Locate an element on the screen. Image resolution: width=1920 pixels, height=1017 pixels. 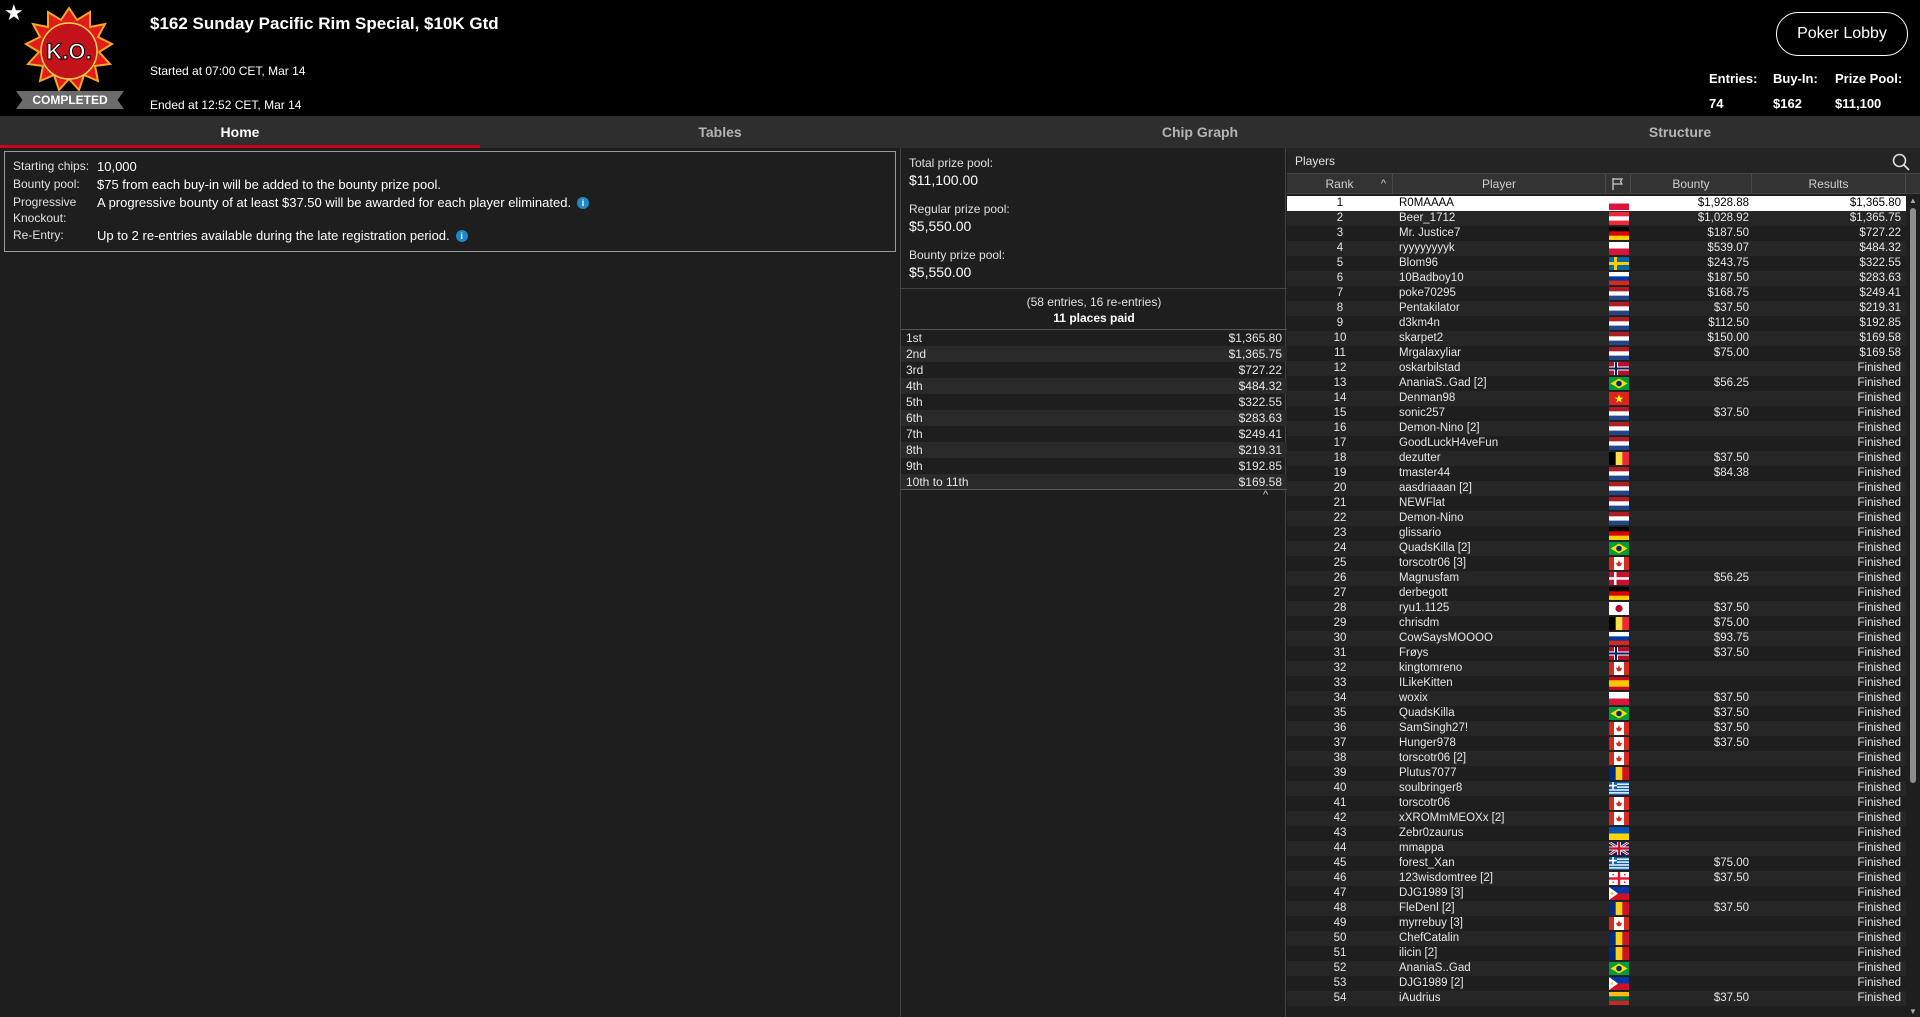
scroll-down-icon: ▼ is located at coordinates (1913, 1012).